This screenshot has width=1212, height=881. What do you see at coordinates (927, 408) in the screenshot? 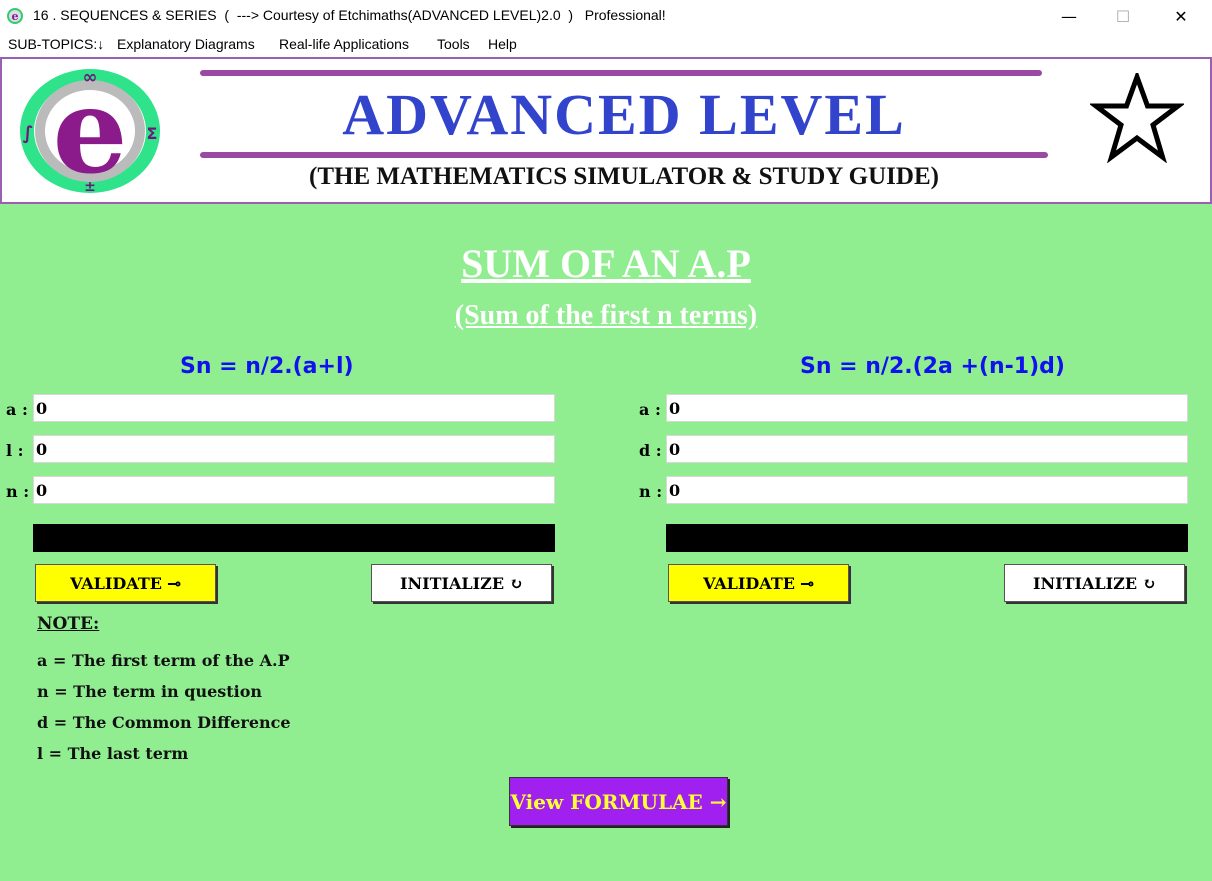
I see `right-input-a` at bounding box center [927, 408].